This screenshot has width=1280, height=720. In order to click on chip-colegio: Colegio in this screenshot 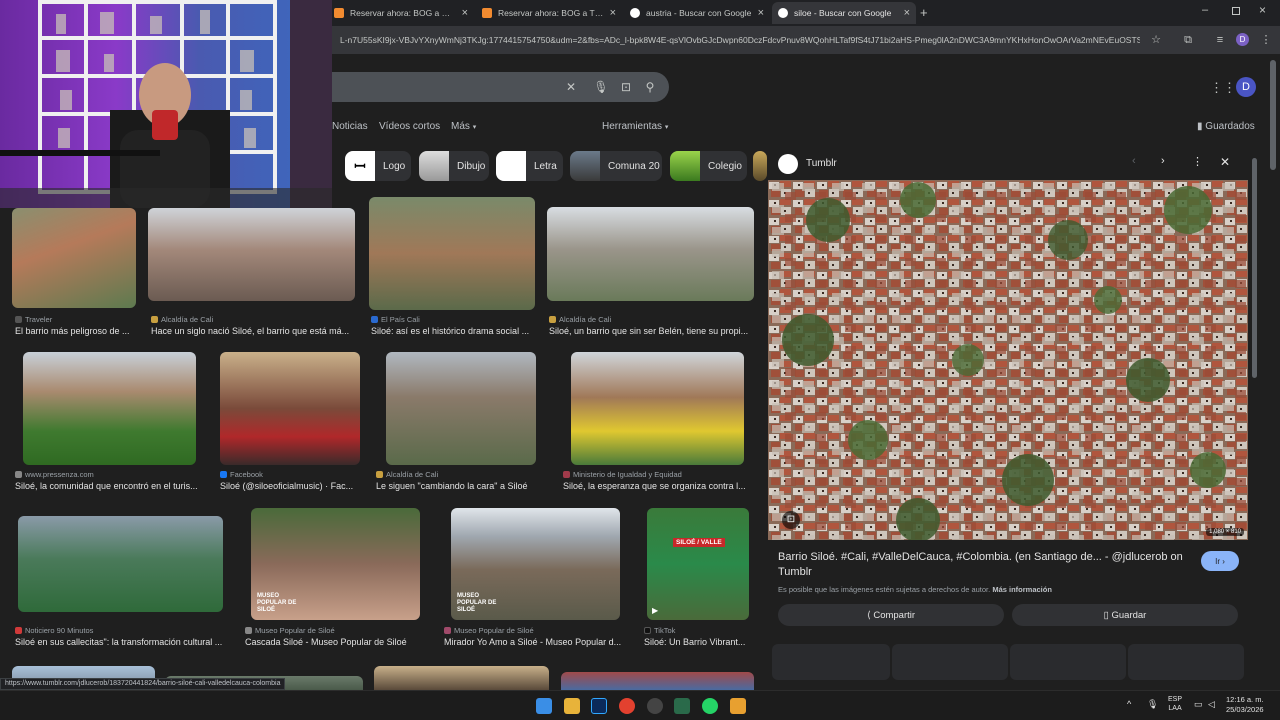, I will do `click(708, 166)`.